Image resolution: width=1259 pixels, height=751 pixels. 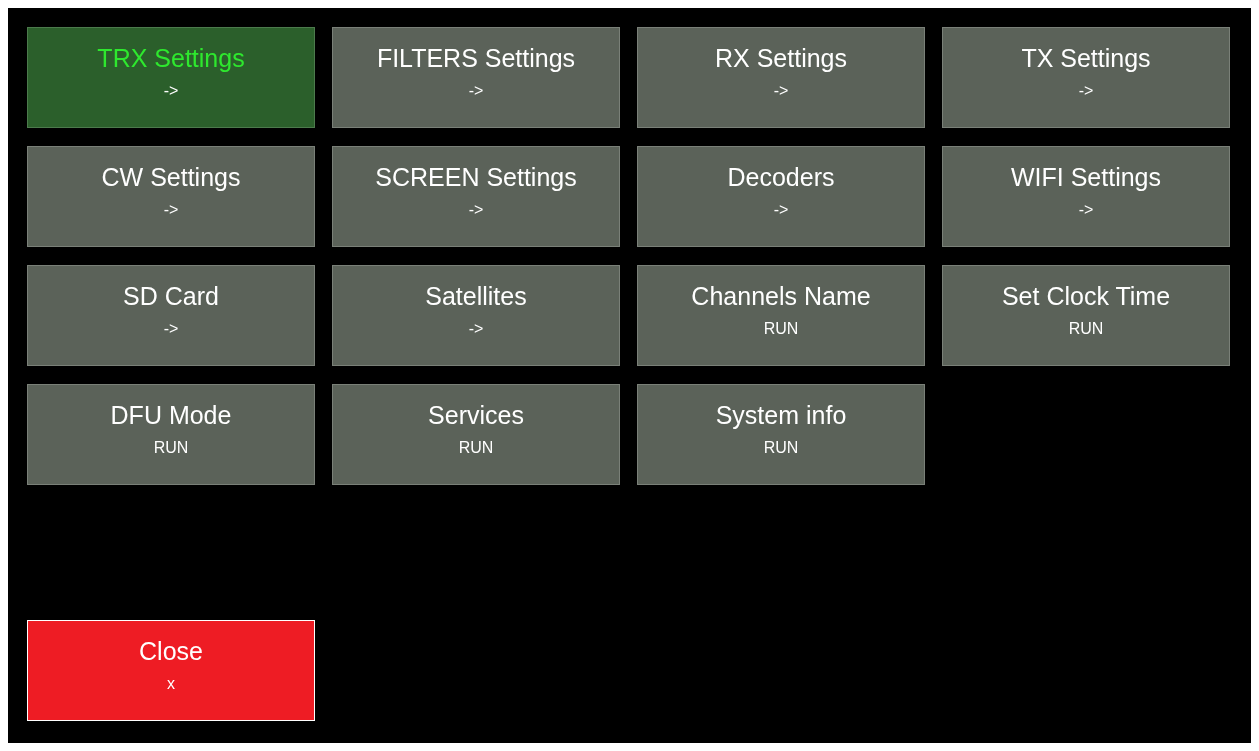 I want to click on tile-title: FILTERS Settings, so click(x=476, y=58).